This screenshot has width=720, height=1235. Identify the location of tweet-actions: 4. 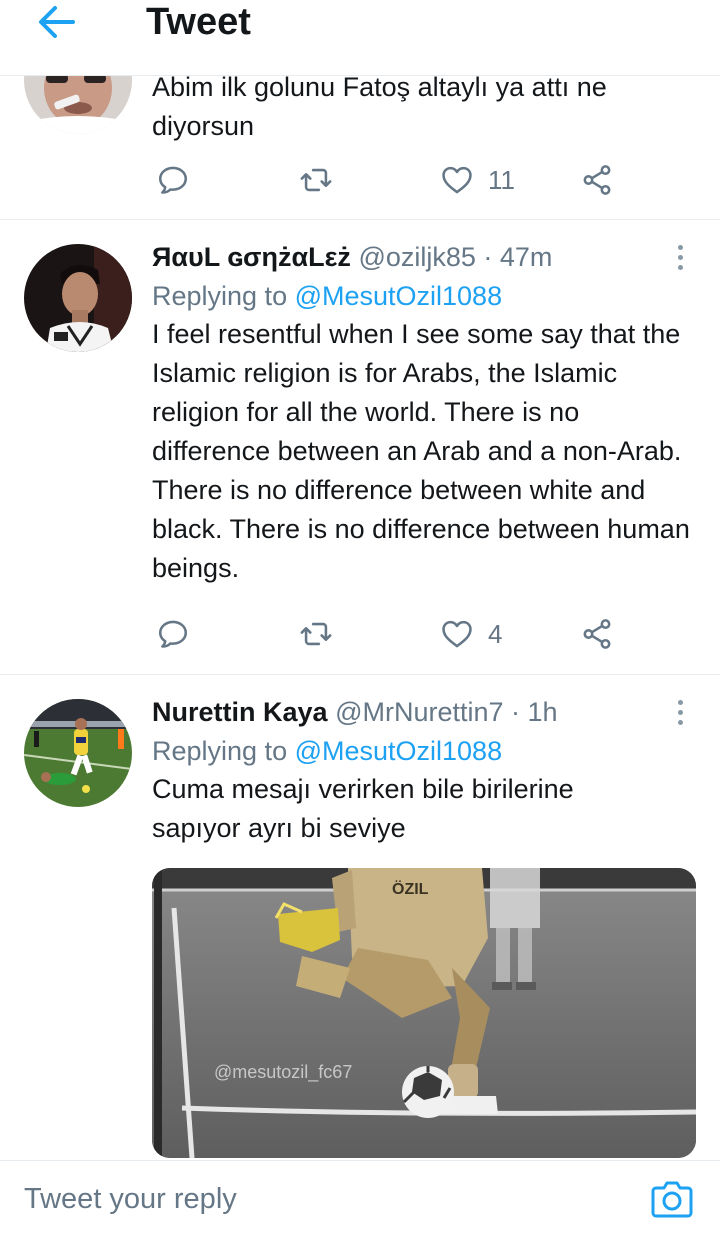
(406, 634).